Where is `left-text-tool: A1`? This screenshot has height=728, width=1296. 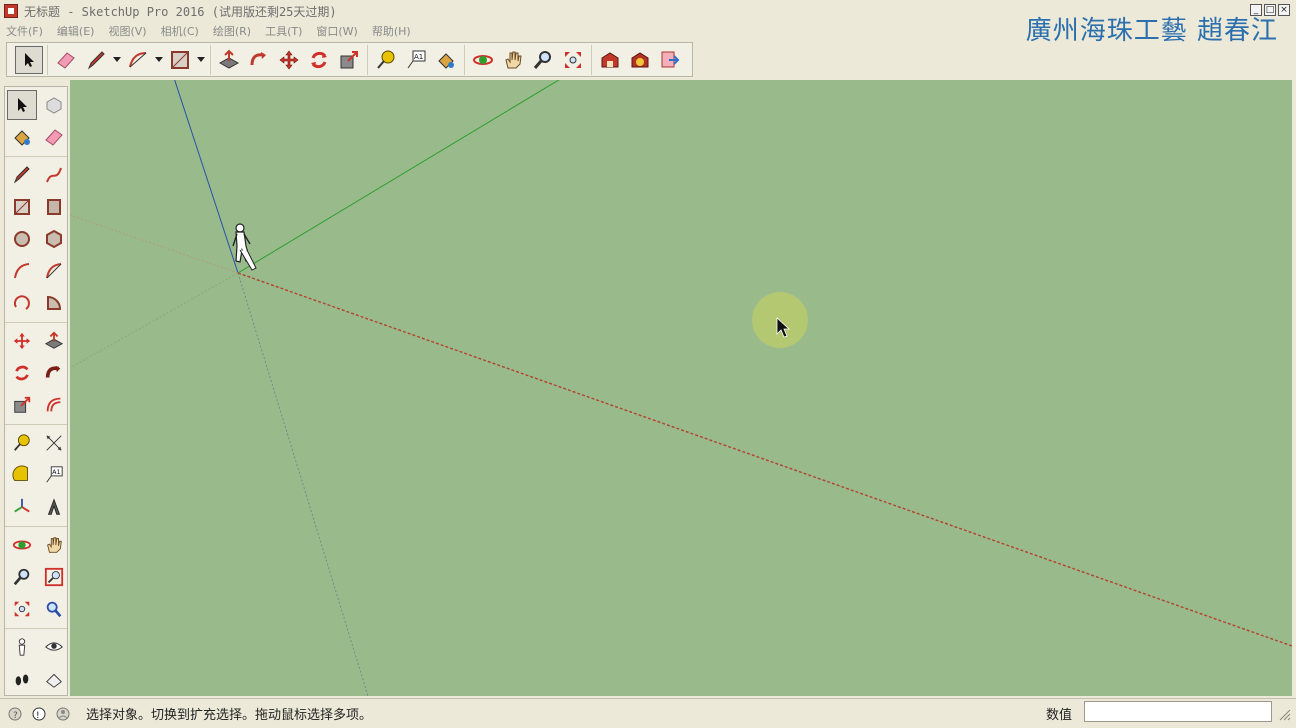 left-text-tool: A1 is located at coordinates (54, 475).